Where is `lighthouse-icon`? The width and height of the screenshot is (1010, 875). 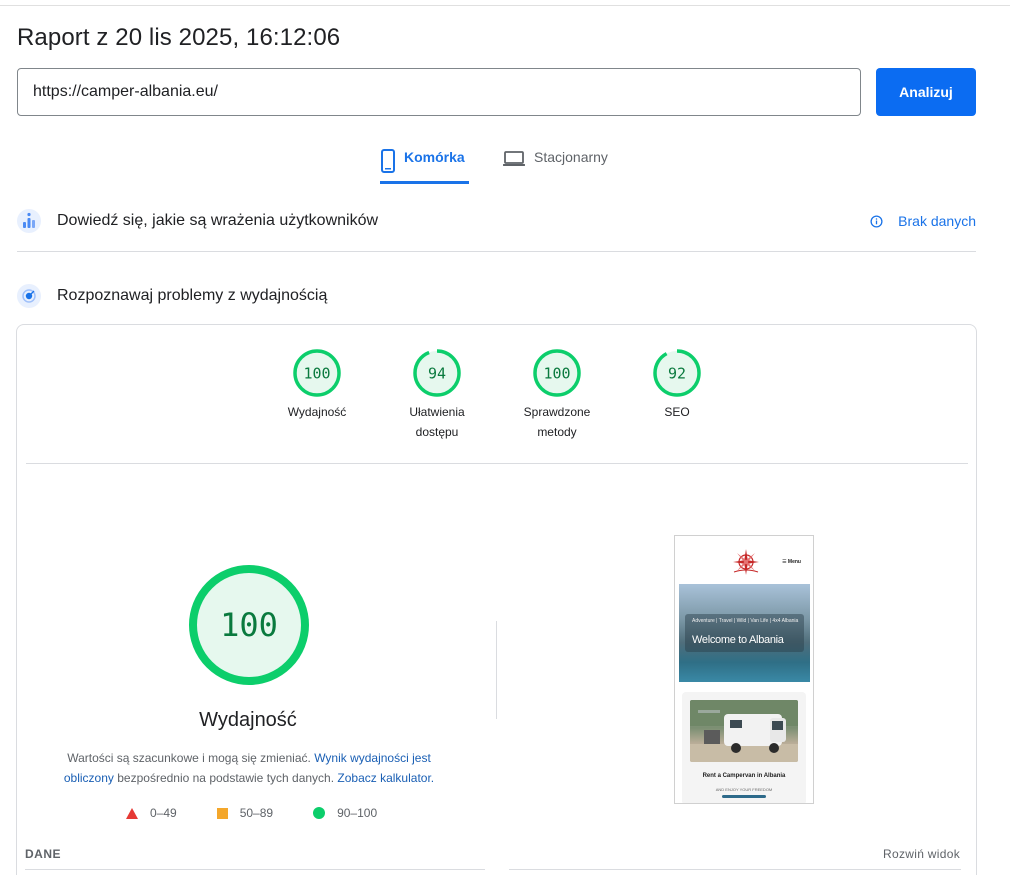 lighthouse-icon is located at coordinates (29, 296).